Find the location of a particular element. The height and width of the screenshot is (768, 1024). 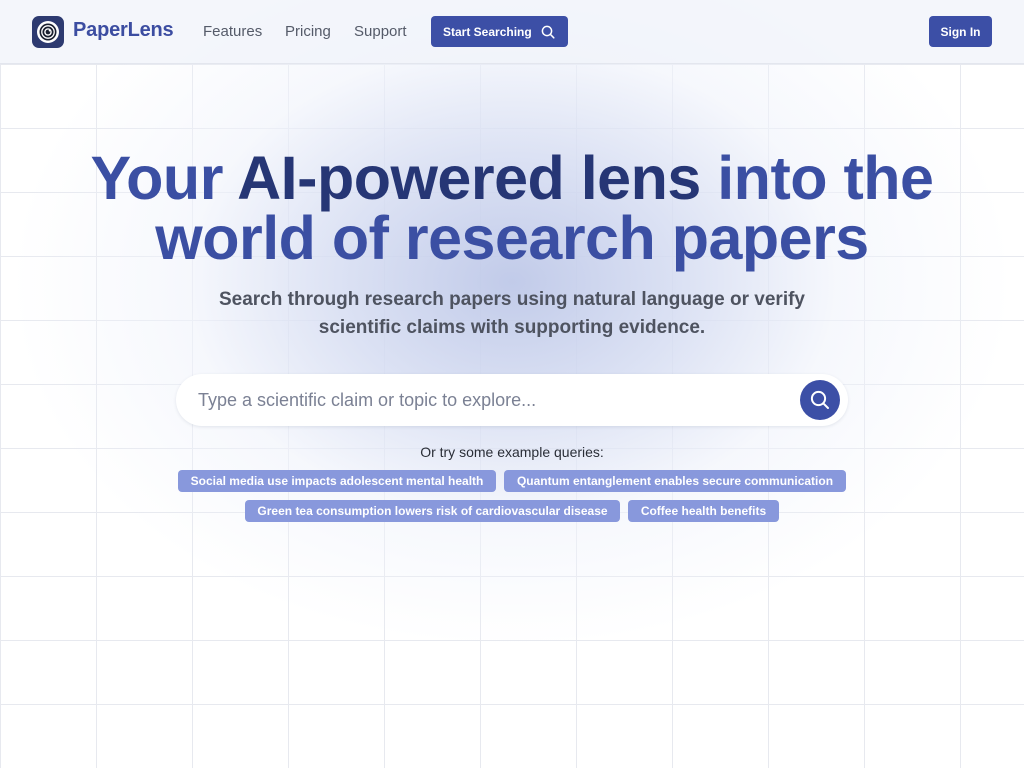

sign-in-button: Sign In is located at coordinates (960, 31).